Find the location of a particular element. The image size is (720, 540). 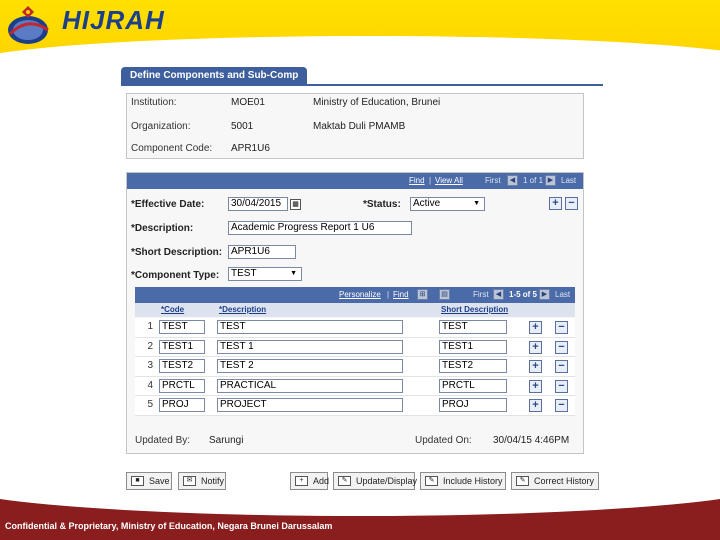

grid-find-link: Find is located at coordinates (401, 295).